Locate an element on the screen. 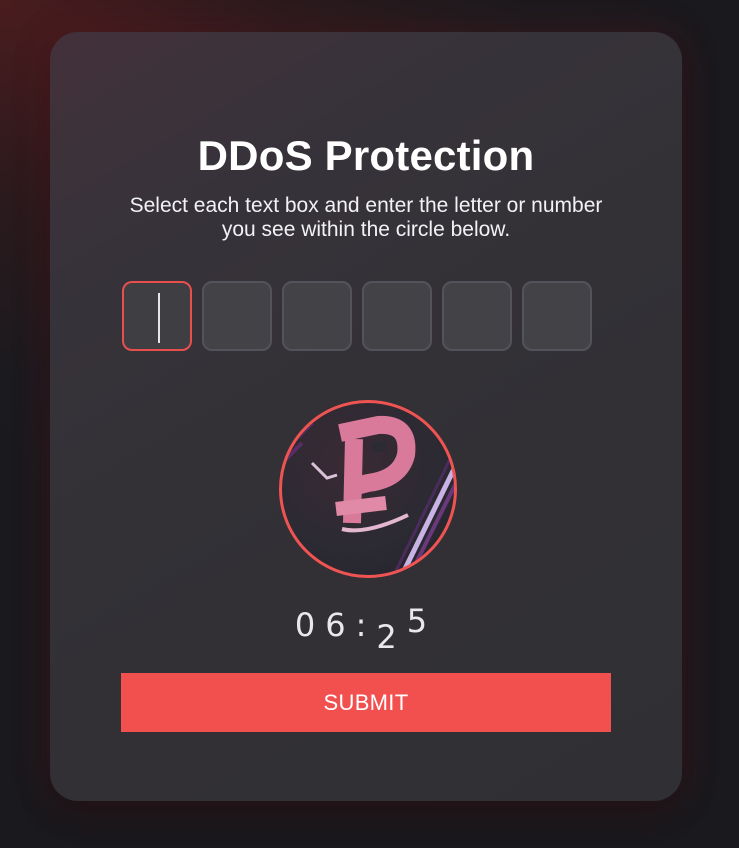  timer-digit: 5 is located at coordinates (422, 621).